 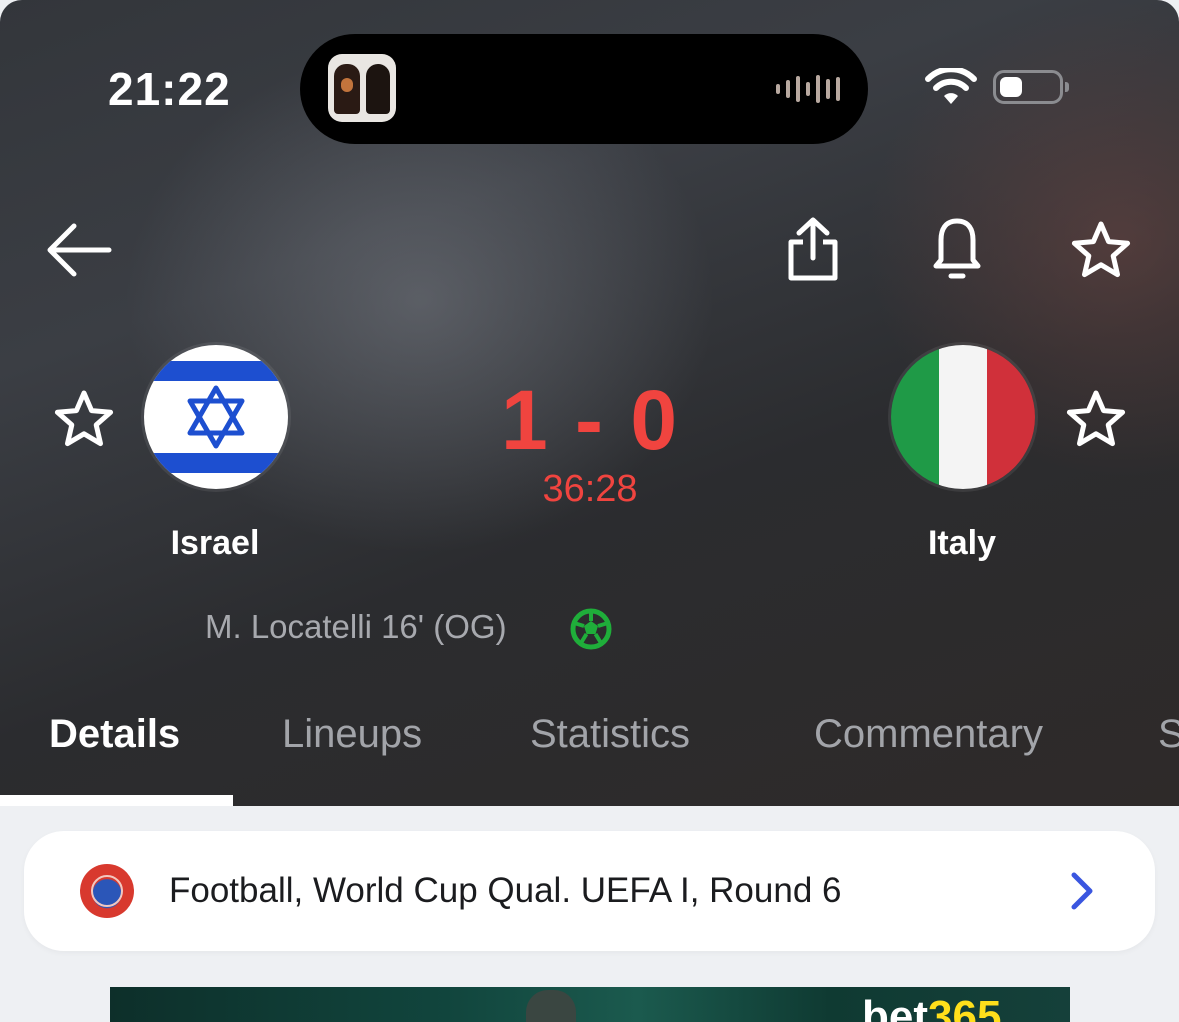 What do you see at coordinates (1031, 87) in the screenshot?
I see `battery-icon` at bounding box center [1031, 87].